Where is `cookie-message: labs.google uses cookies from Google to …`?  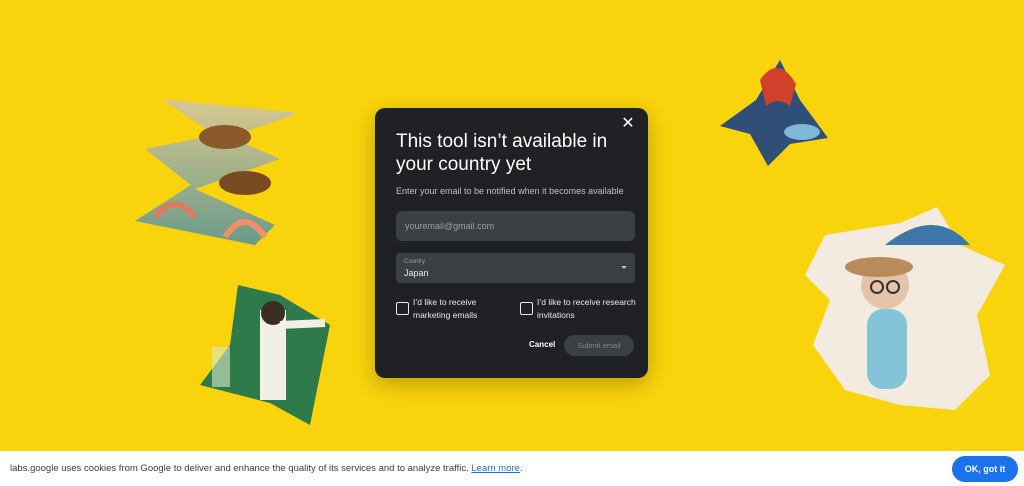 cookie-message: labs.google uses cookies from Google to … is located at coordinates (266, 468).